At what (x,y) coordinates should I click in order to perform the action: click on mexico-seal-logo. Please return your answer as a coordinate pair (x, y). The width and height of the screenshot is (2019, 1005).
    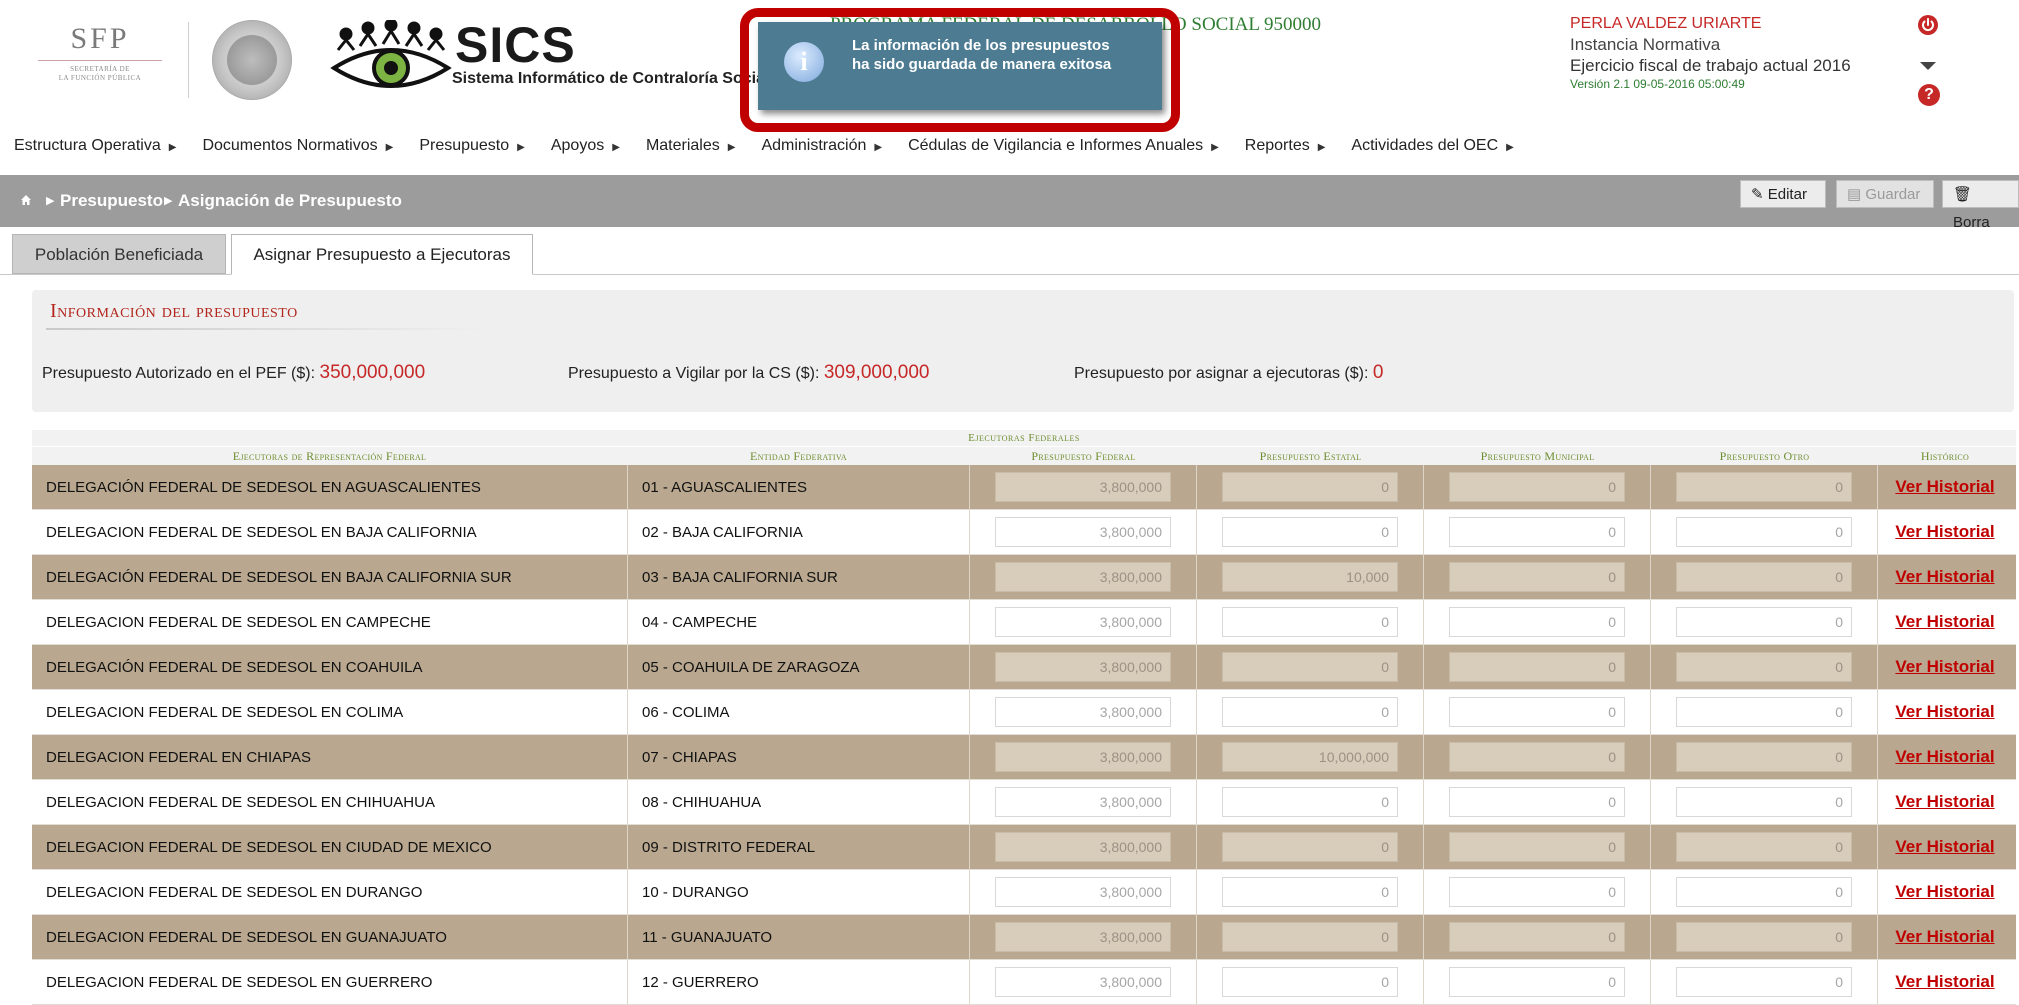
    Looking at the image, I should click on (252, 60).